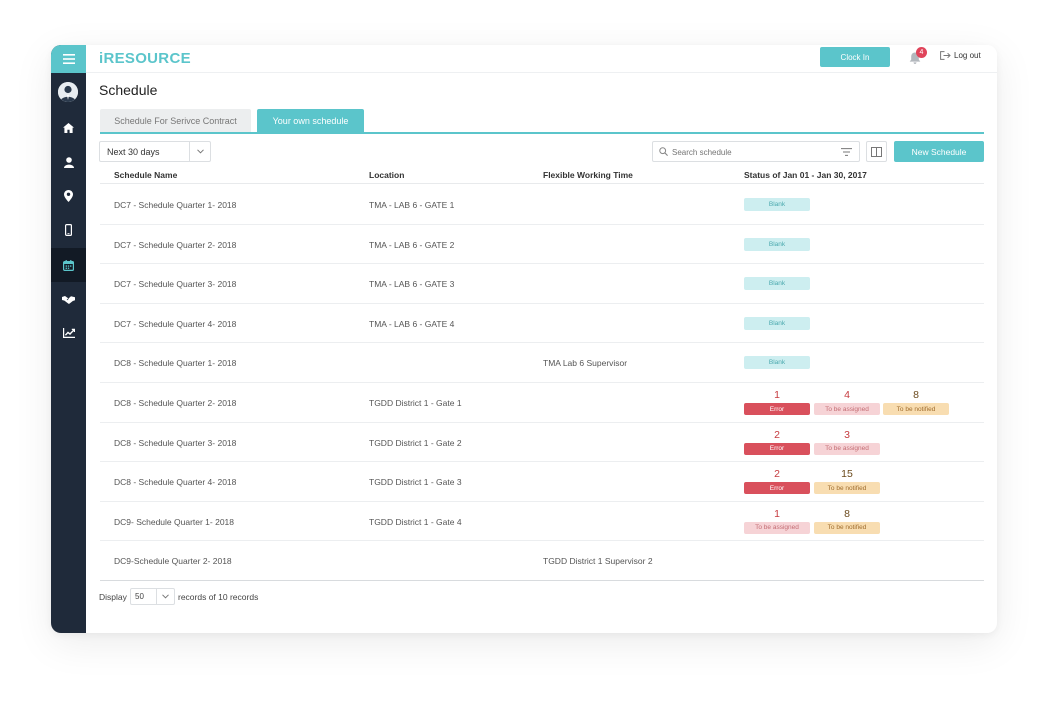 Image resolution: width=1062 pixels, height=704 pixels. I want to click on sidebar-item-users, so click(68, 162).